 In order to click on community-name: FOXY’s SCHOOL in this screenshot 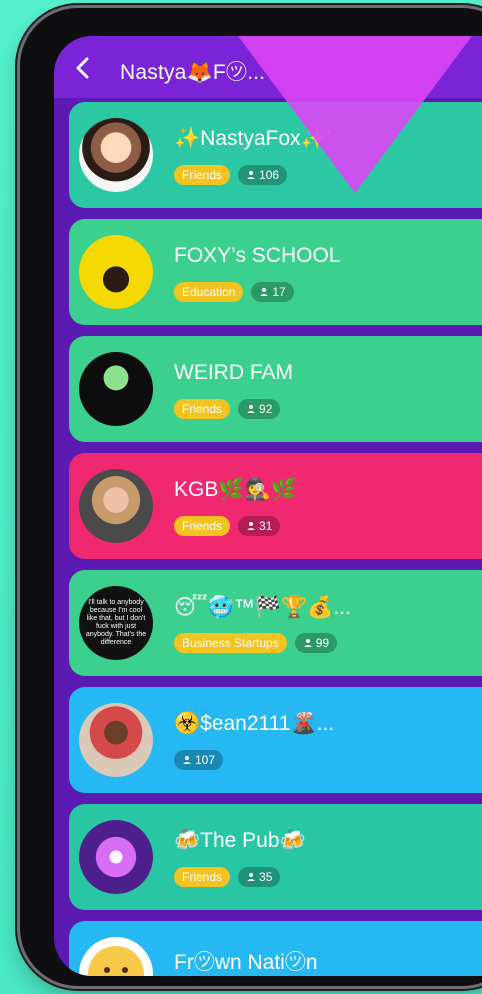, I will do `click(257, 255)`.